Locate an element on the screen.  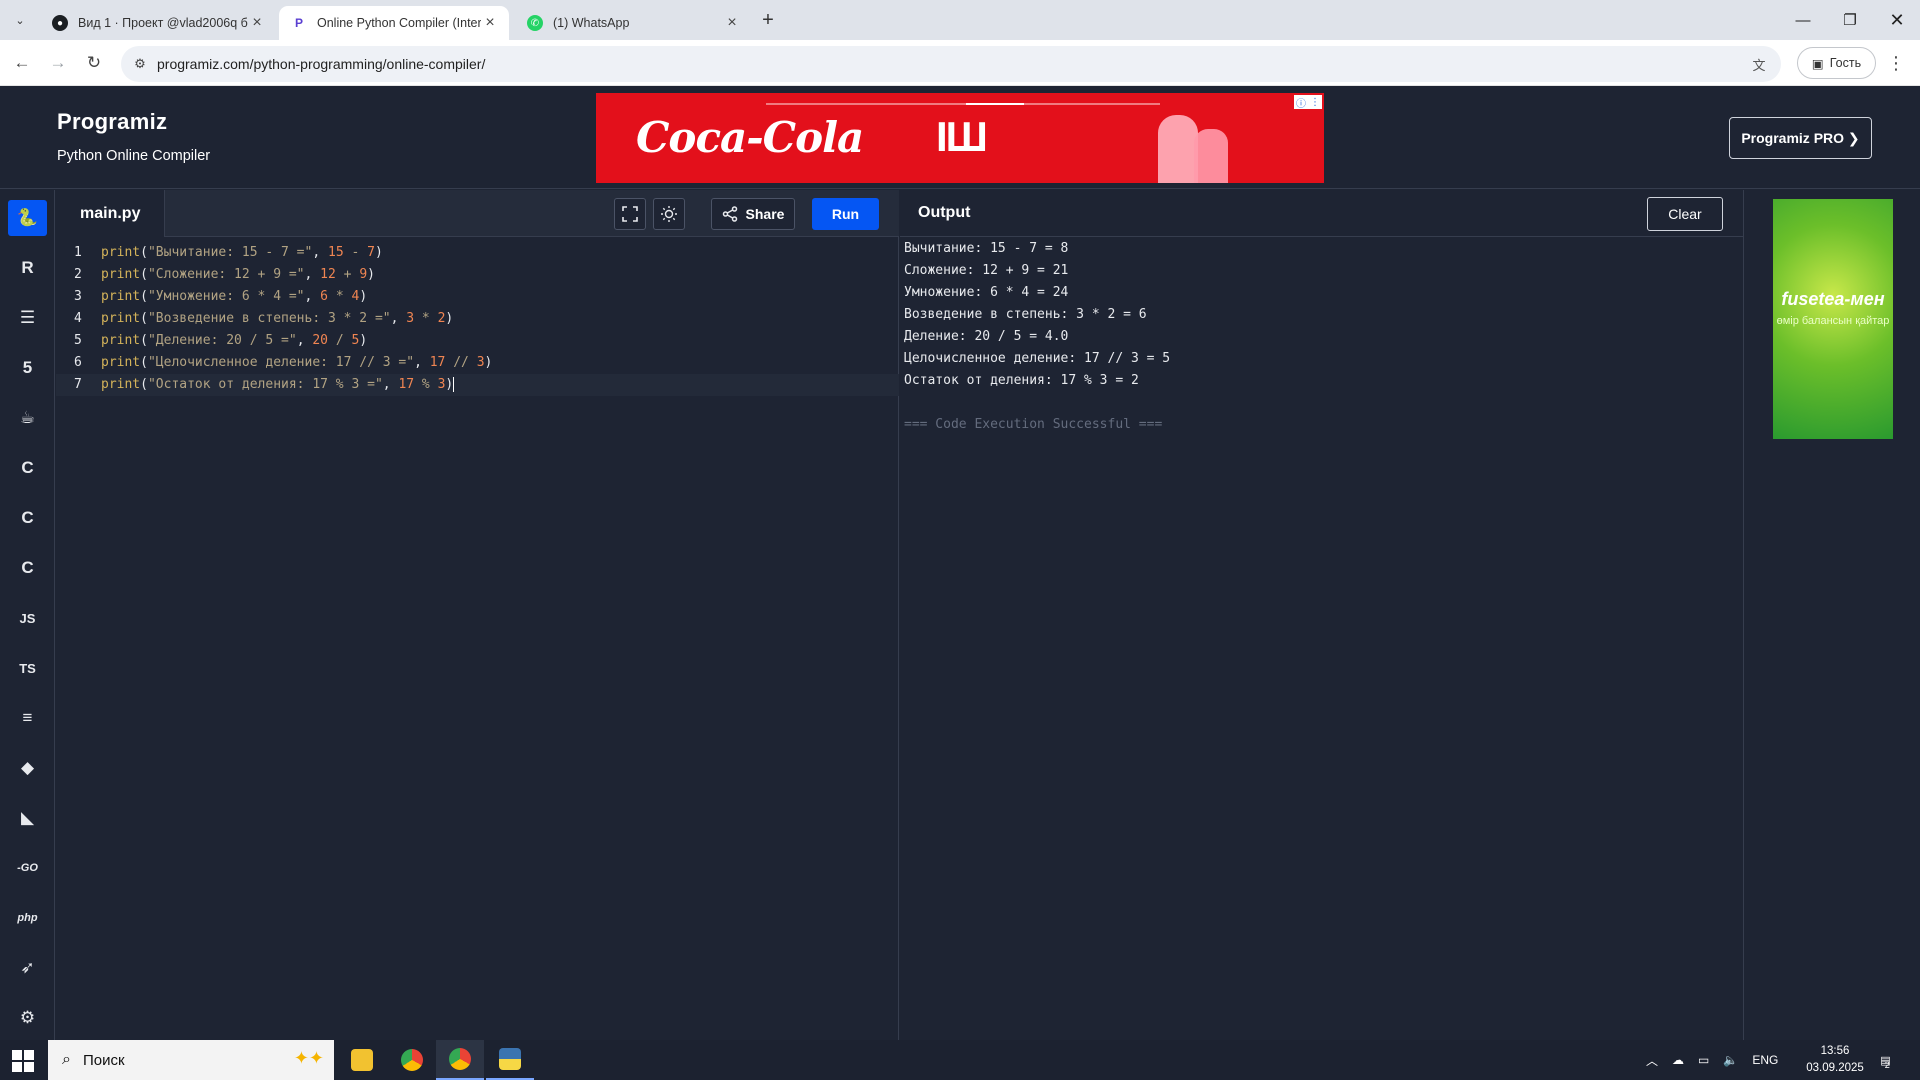
string-token: "Сложение: 12 + 9 =" is located at coordinates (226, 274).